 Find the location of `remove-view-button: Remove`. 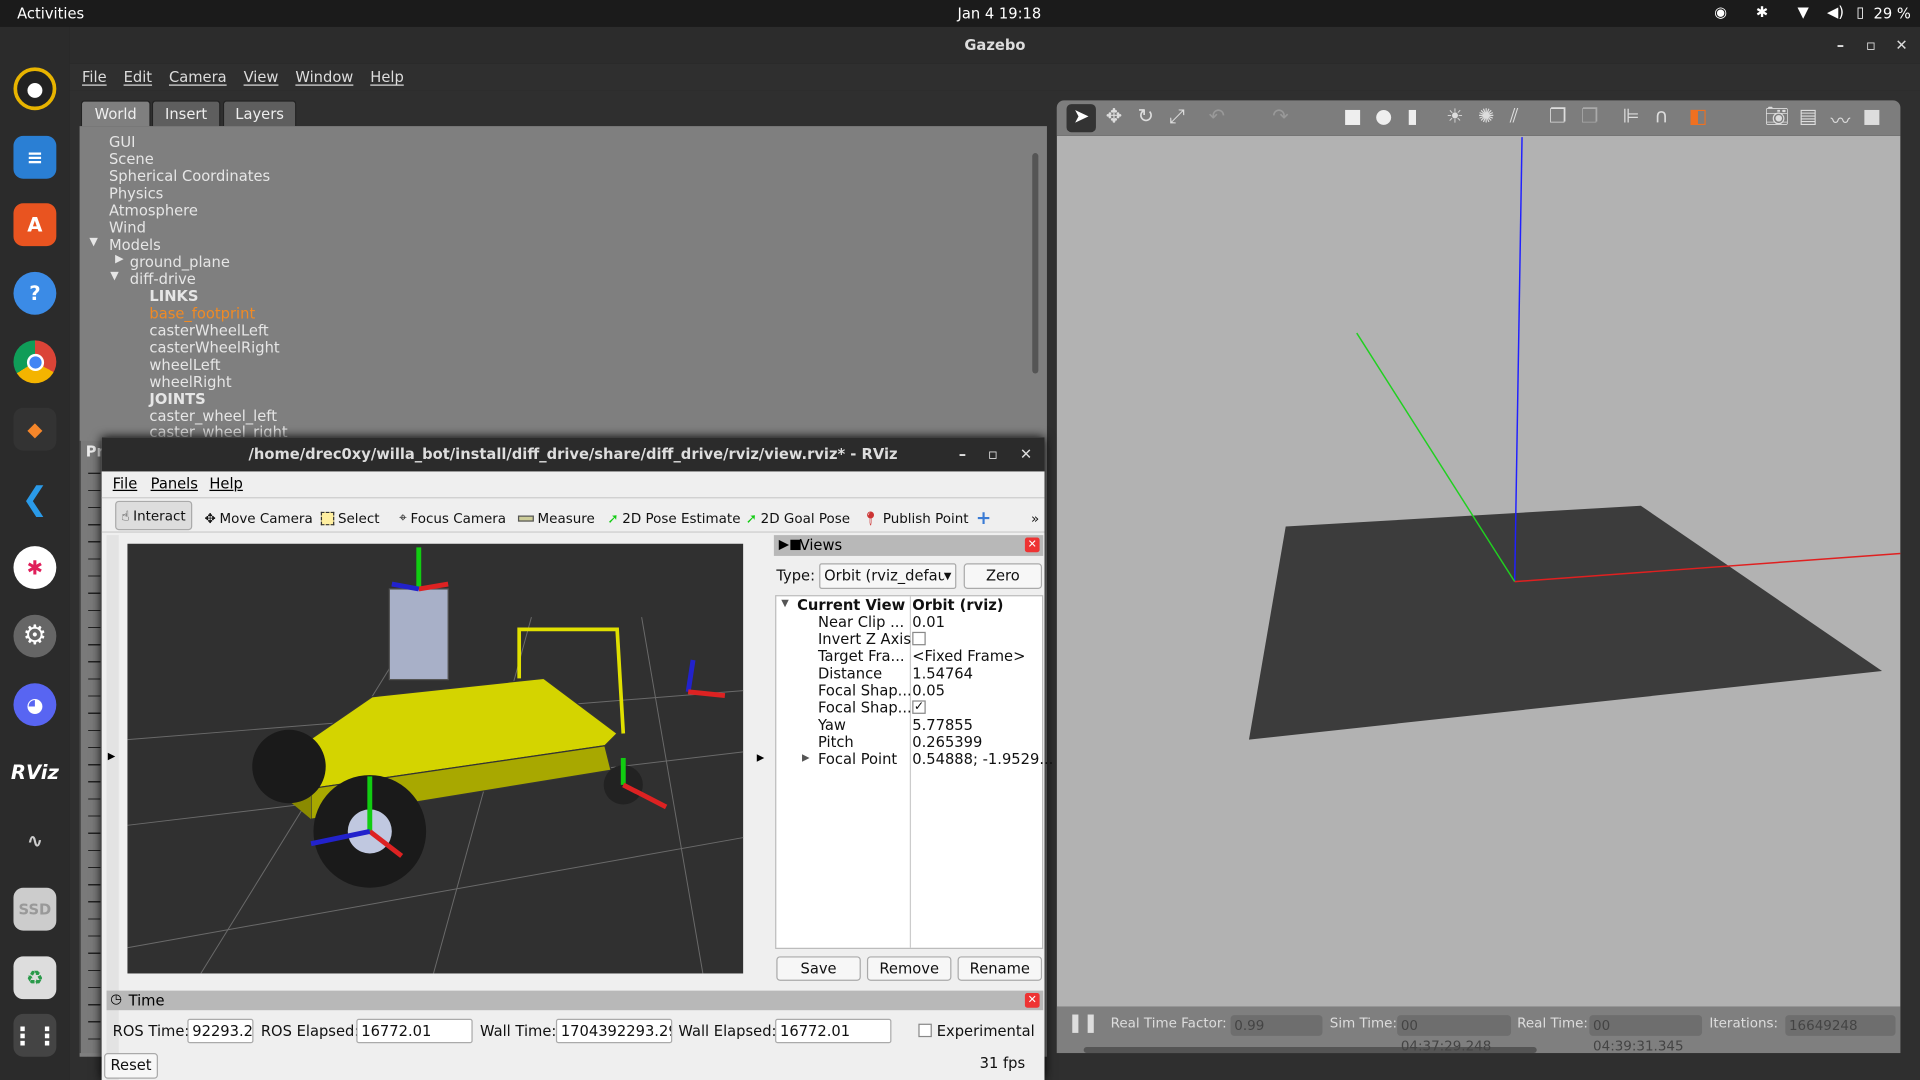

remove-view-button: Remove is located at coordinates (909, 968).